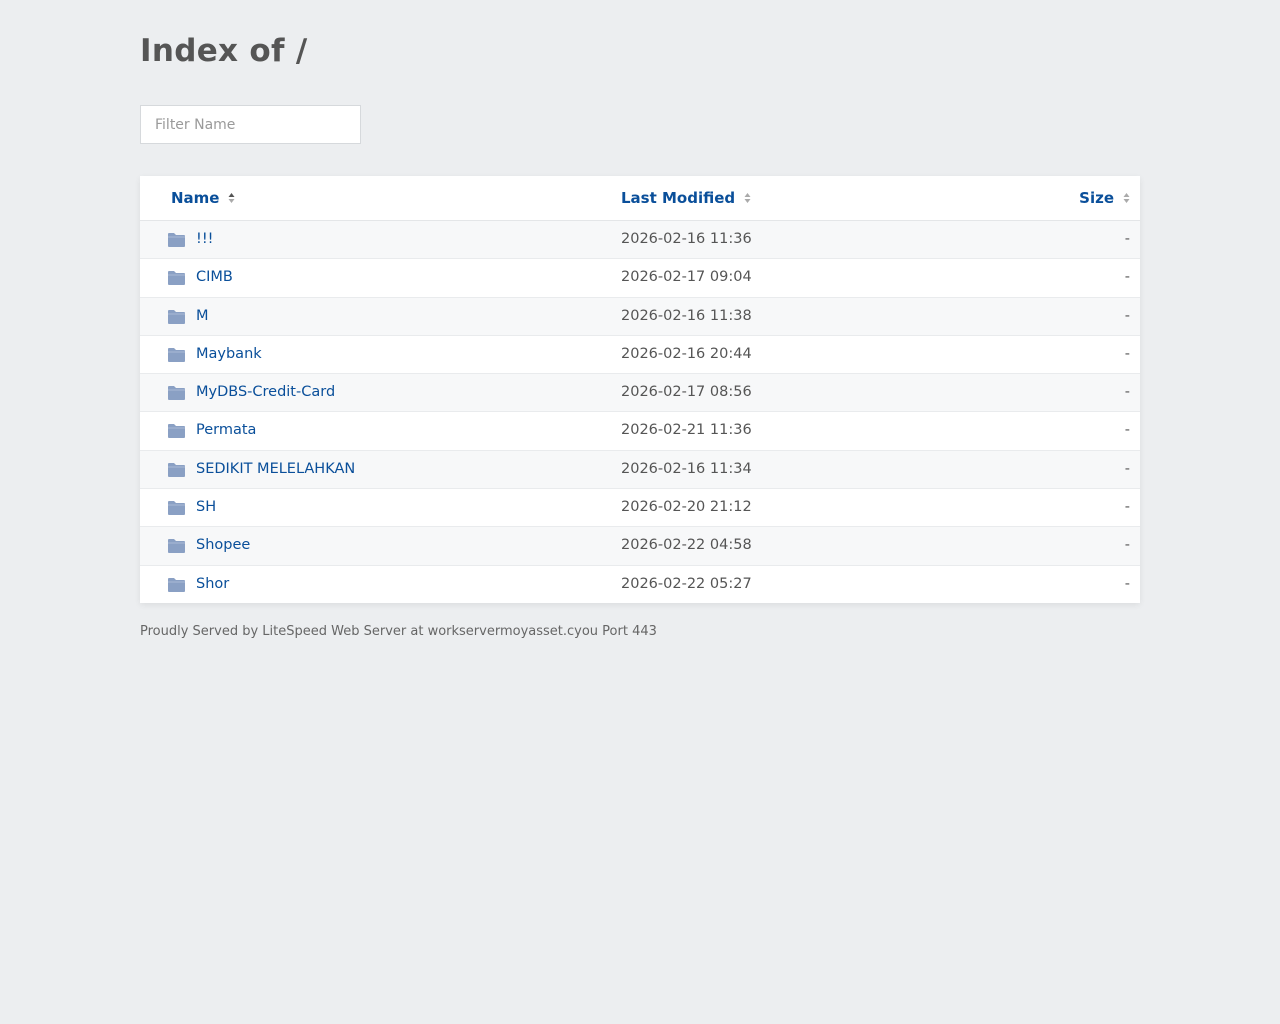 The height and width of the screenshot is (1024, 1280). I want to click on folder-link: MyDBS-Credit-Card, so click(265, 392).